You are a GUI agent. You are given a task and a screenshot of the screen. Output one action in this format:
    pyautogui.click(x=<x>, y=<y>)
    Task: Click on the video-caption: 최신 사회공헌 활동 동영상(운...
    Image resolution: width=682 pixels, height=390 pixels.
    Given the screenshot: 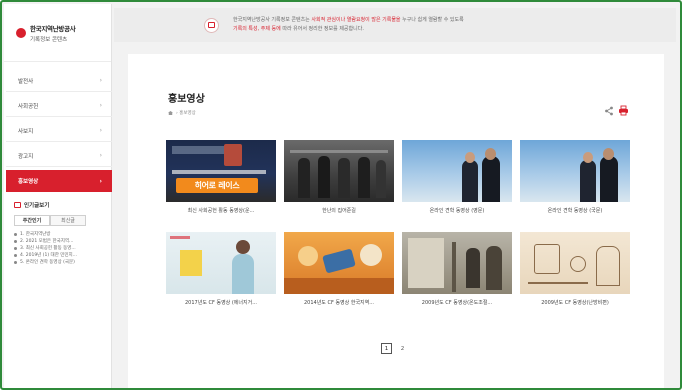 What is the action you would take?
    pyautogui.click(x=221, y=211)
    